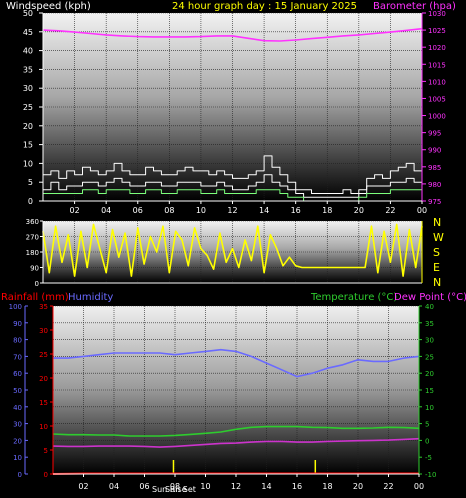 The height and width of the screenshot is (498, 466). I want to click on tick-label: 1025, so click(437, 31).